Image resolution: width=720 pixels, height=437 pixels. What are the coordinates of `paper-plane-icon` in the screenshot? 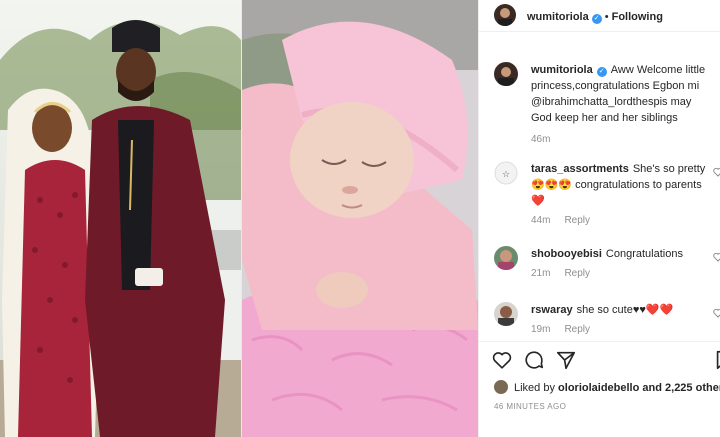 It's located at (566, 360).